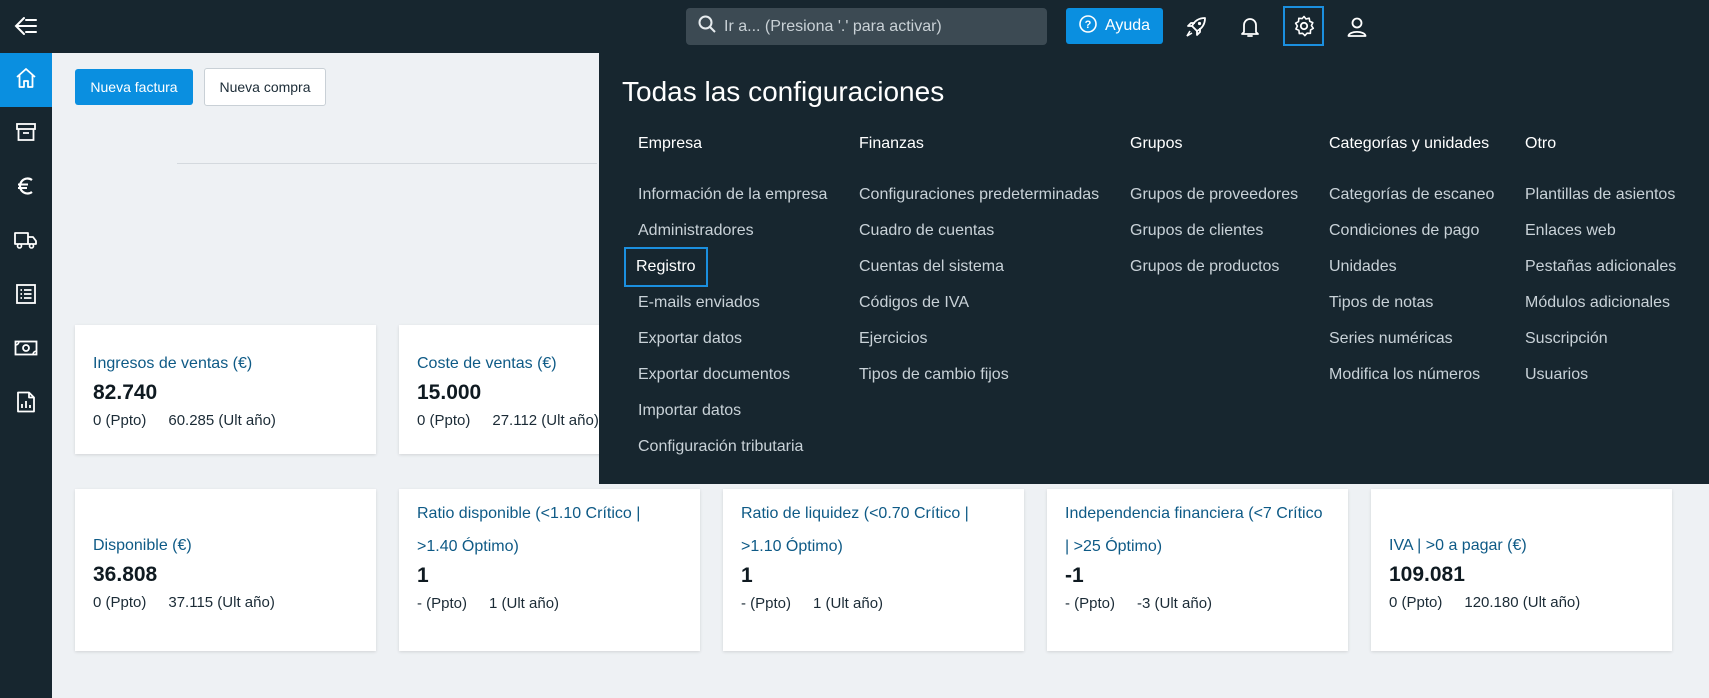  I want to click on bell-icon, so click(1250, 27).